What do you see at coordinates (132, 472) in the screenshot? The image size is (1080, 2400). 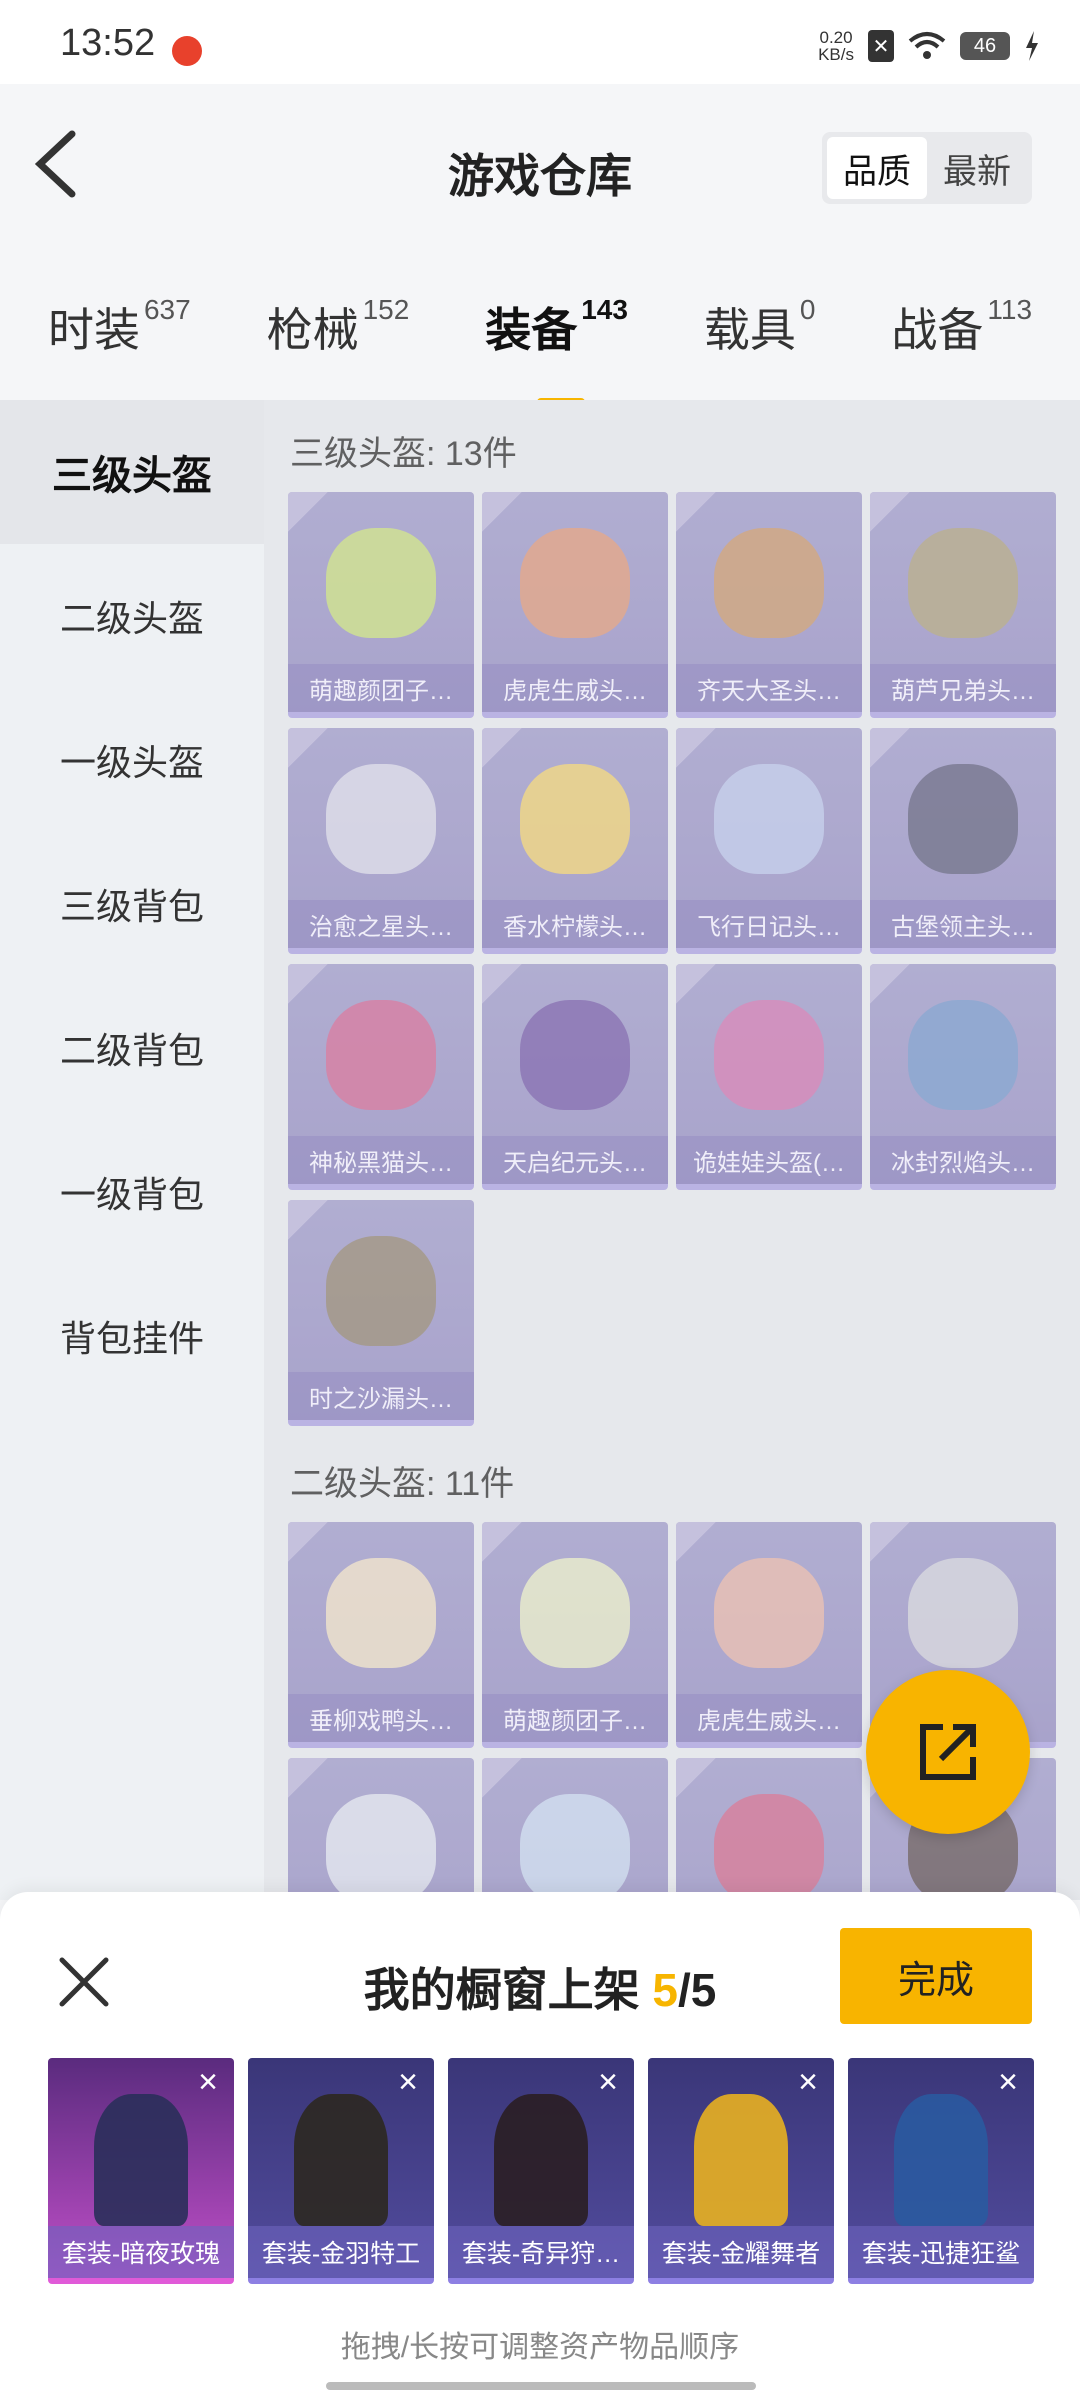 I see `side-item-level3-helmet: 三级头盔` at bounding box center [132, 472].